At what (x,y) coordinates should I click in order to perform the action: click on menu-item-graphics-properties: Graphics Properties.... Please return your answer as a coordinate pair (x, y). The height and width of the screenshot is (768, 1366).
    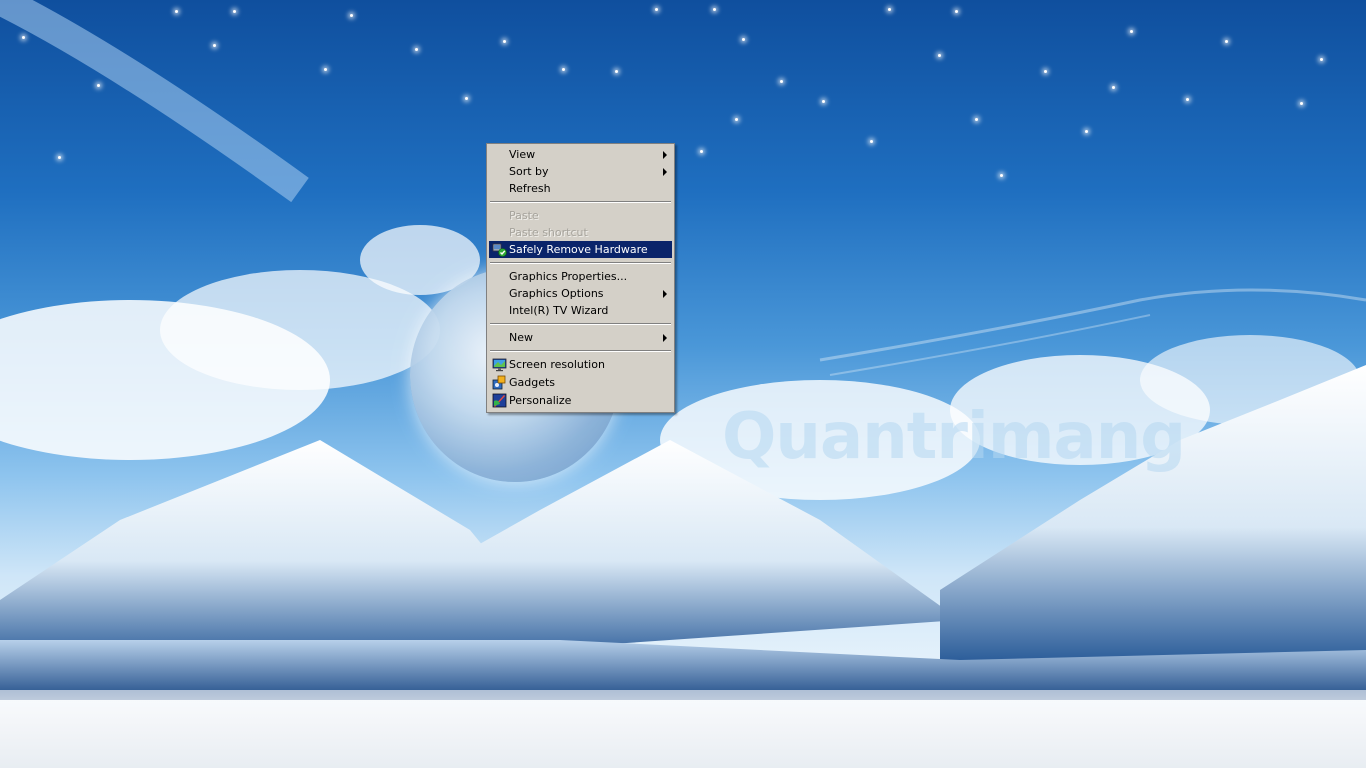
    Looking at the image, I should click on (580, 276).